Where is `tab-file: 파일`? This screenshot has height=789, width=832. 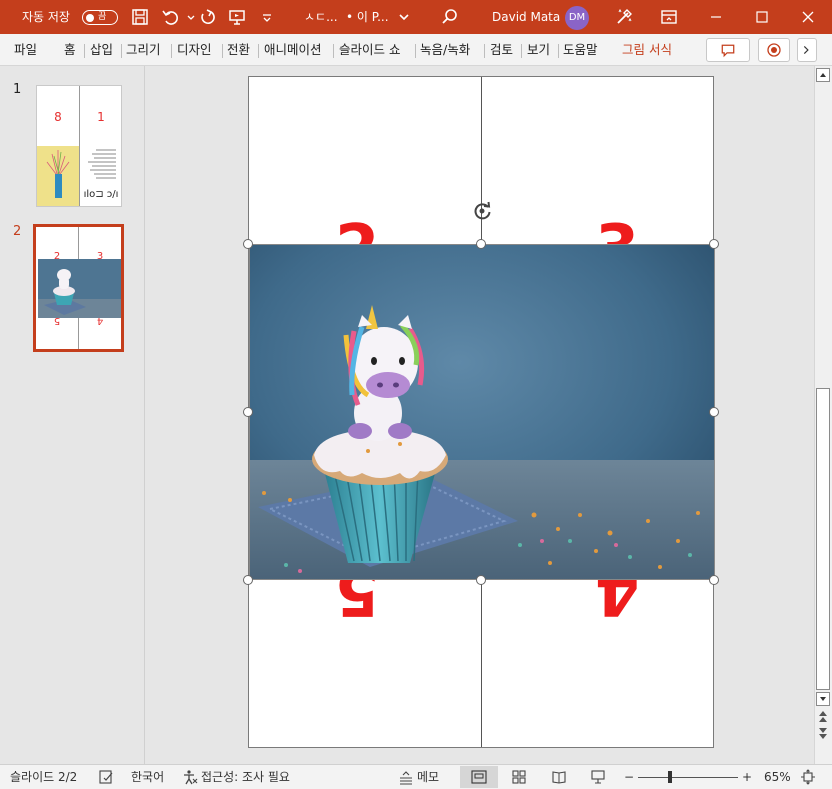 tab-file: 파일 is located at coordinates (25, 50).